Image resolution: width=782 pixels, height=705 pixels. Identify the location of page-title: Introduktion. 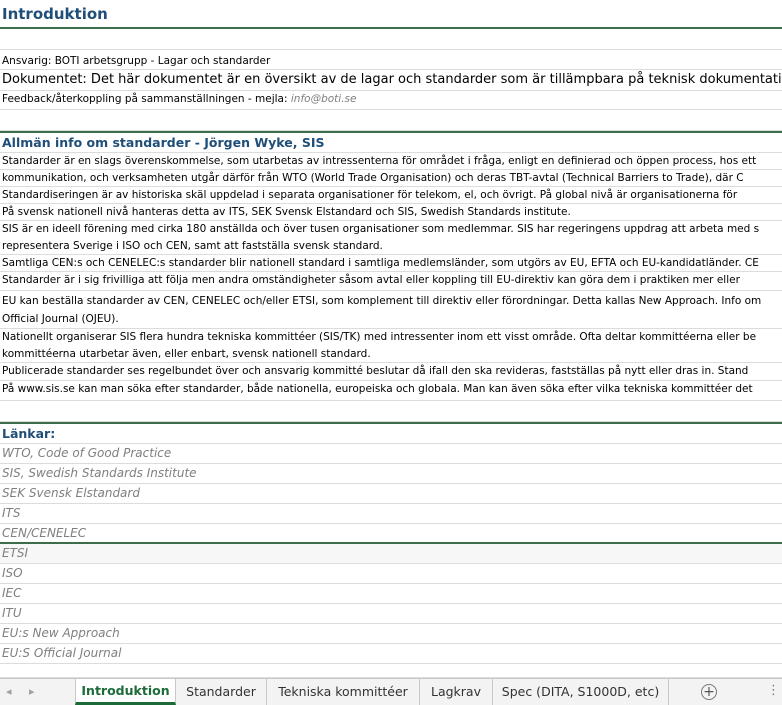
(391, 15).